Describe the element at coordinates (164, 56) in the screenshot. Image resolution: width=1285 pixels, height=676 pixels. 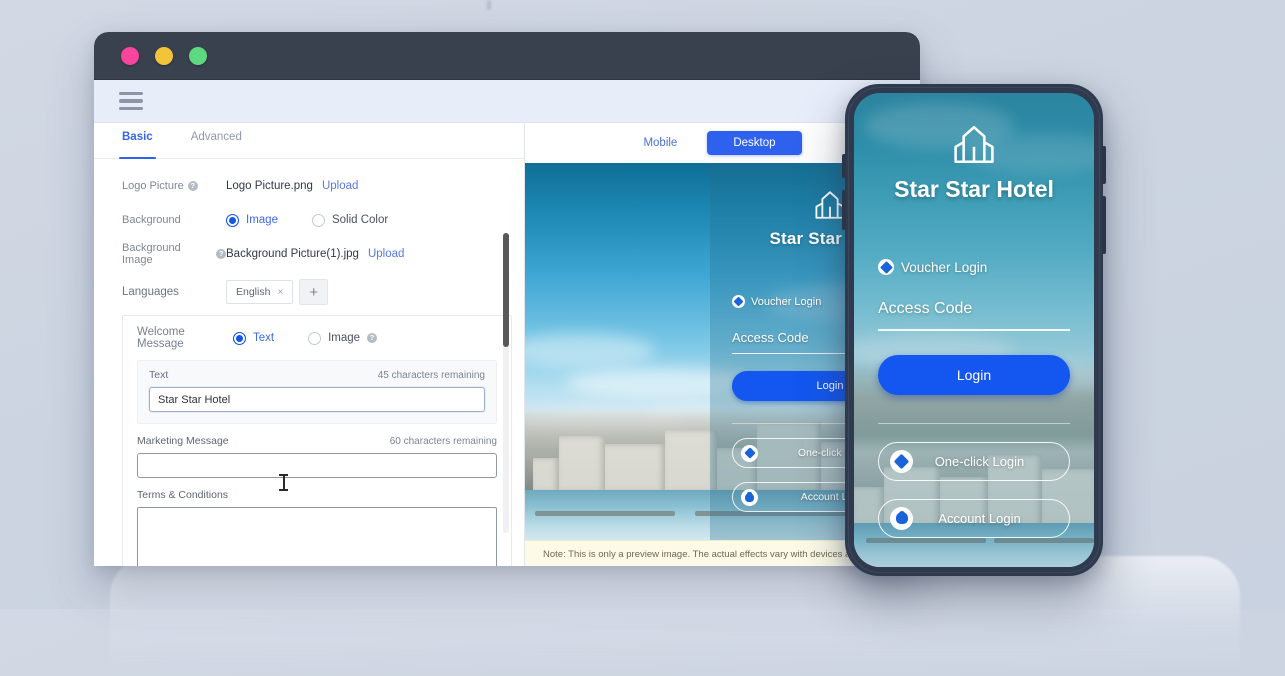
I see `minimize-window-button` at that location.